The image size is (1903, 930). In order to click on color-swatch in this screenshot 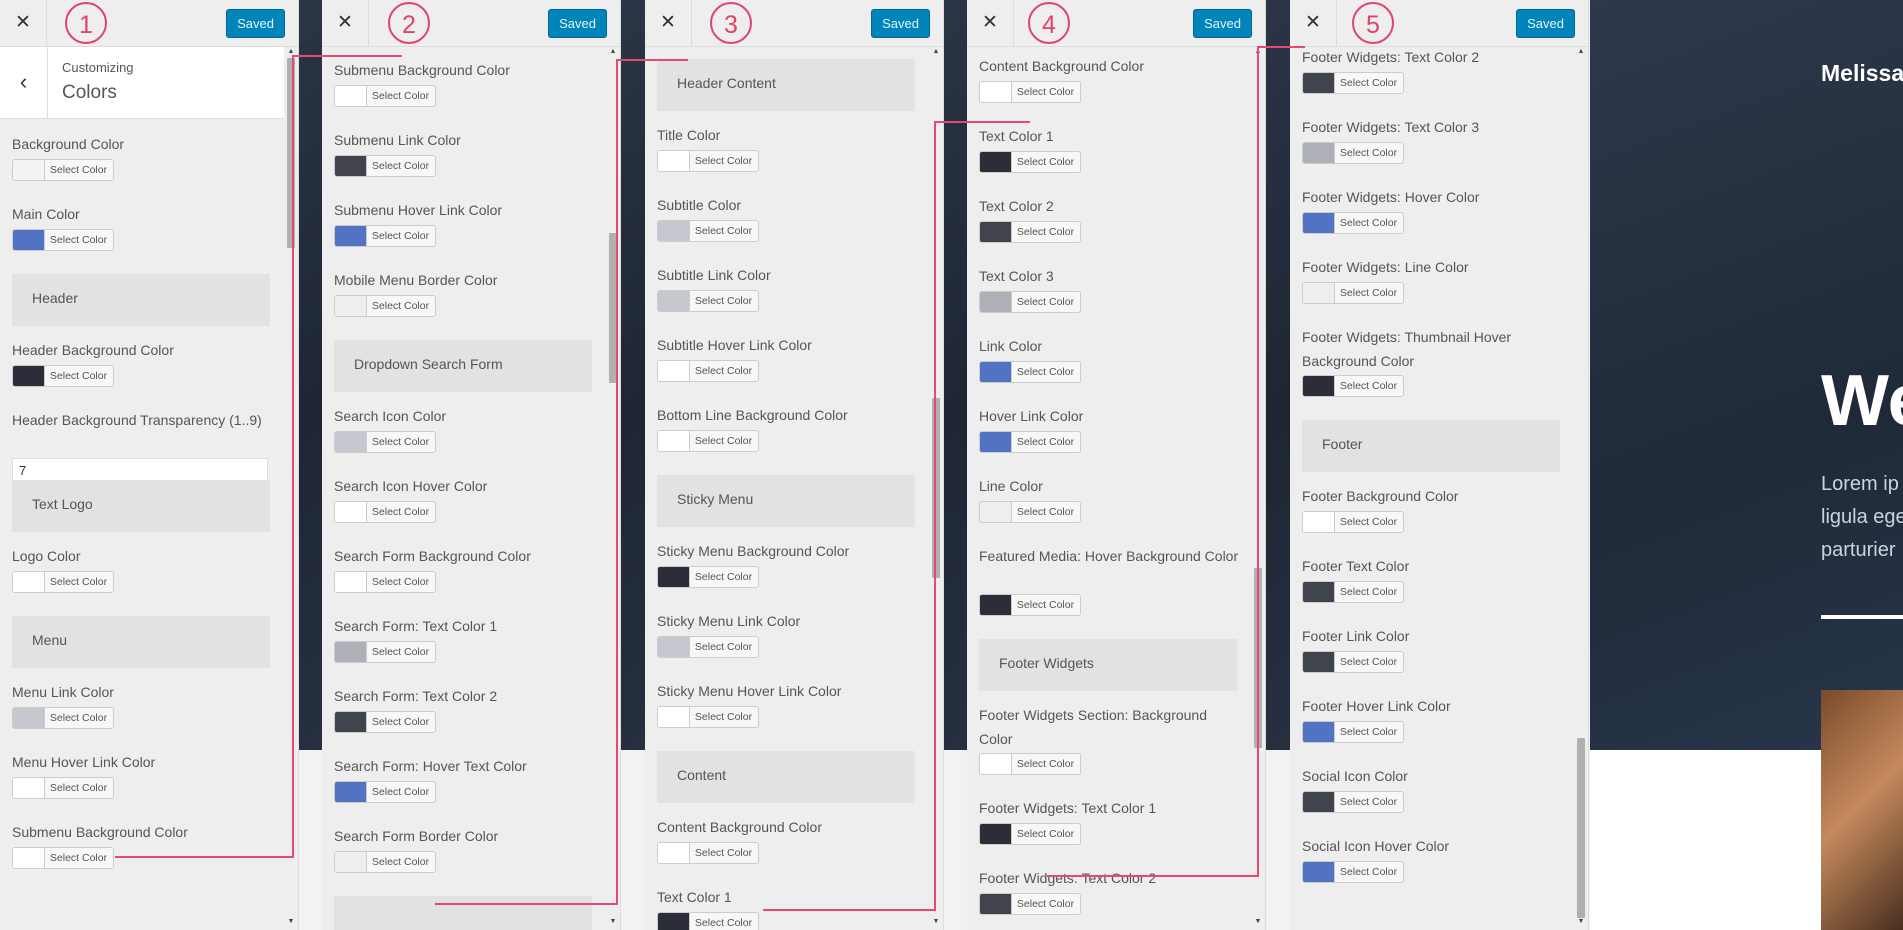, I will do `click(29, 718)`.